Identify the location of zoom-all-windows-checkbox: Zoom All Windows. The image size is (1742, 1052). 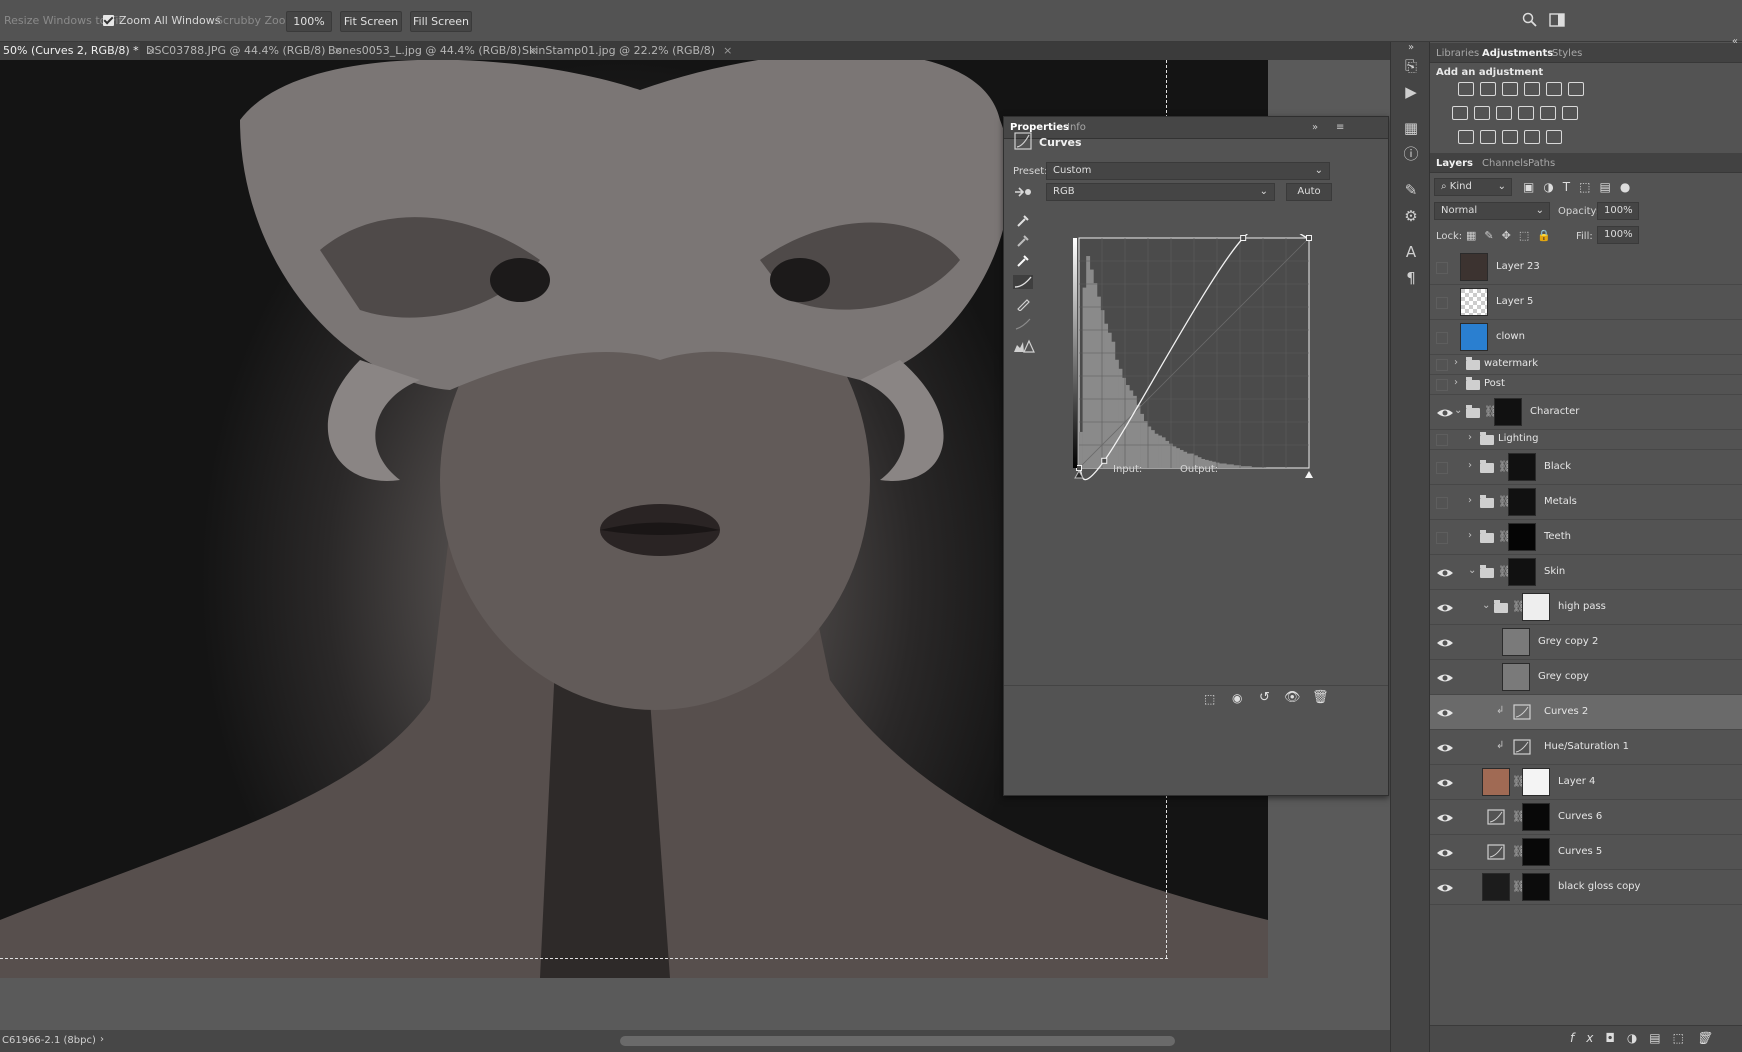
(161, 20).